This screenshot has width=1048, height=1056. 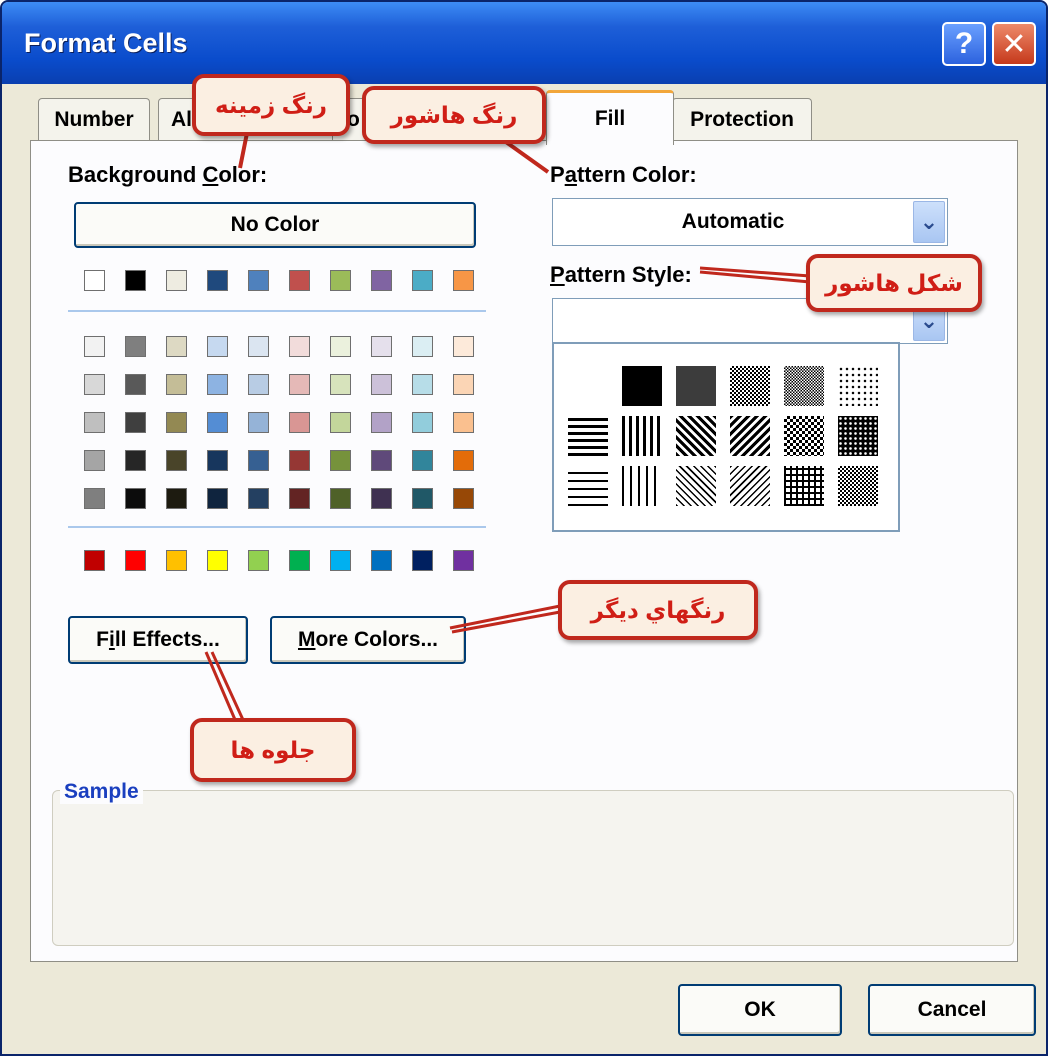 I want to click on leader-more-colors, so click(x=505, y=619).